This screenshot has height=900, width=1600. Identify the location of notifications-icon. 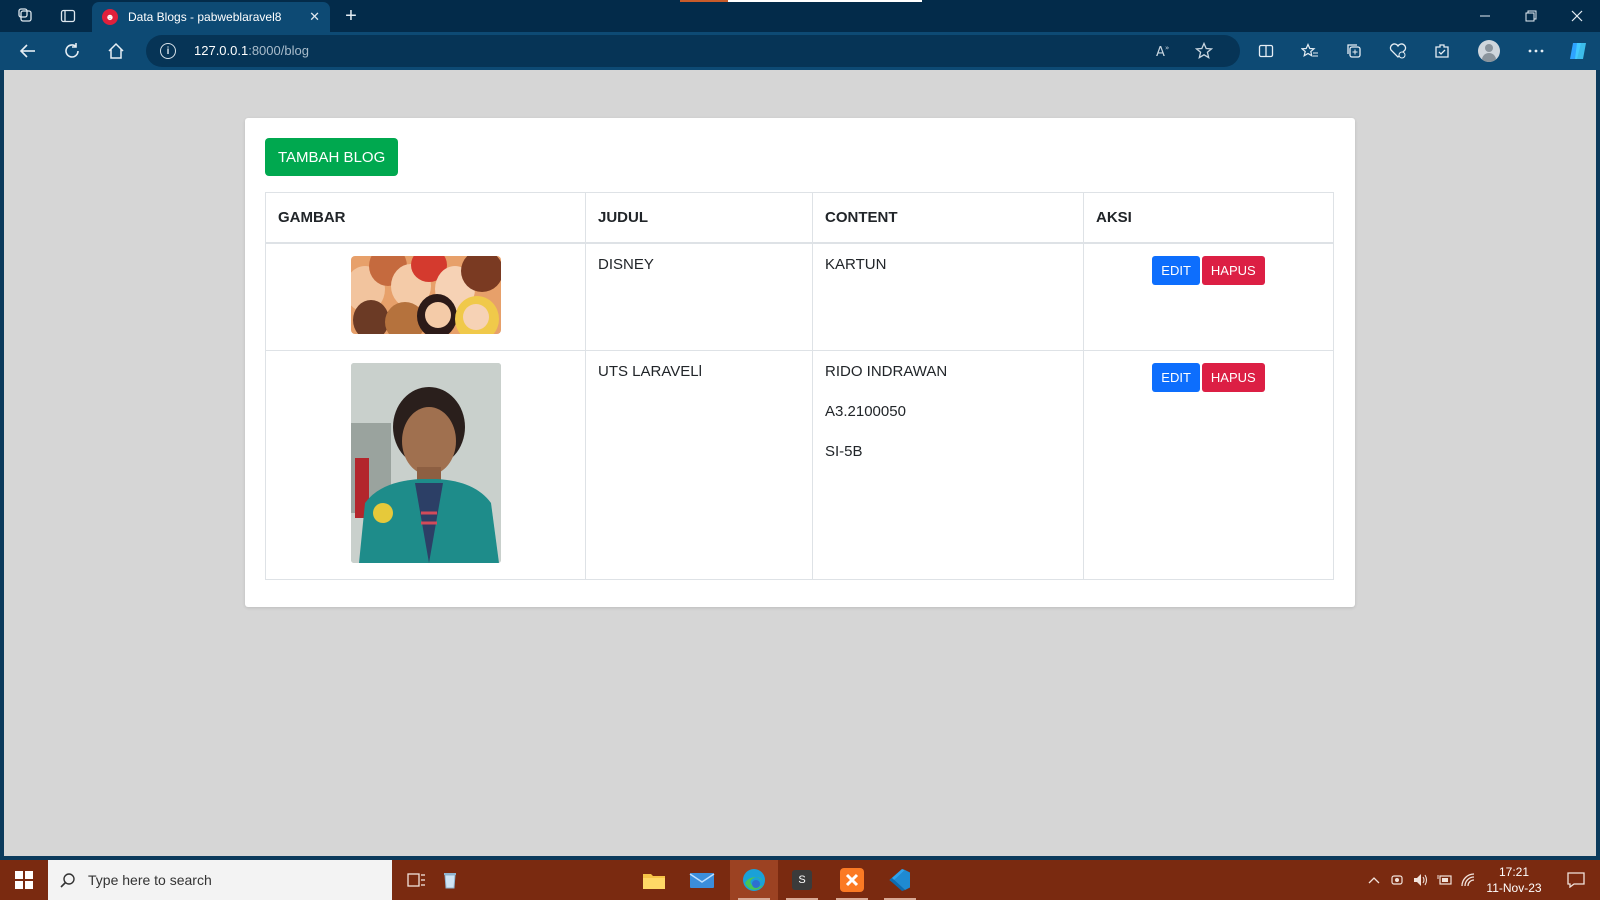
(1576, 880).